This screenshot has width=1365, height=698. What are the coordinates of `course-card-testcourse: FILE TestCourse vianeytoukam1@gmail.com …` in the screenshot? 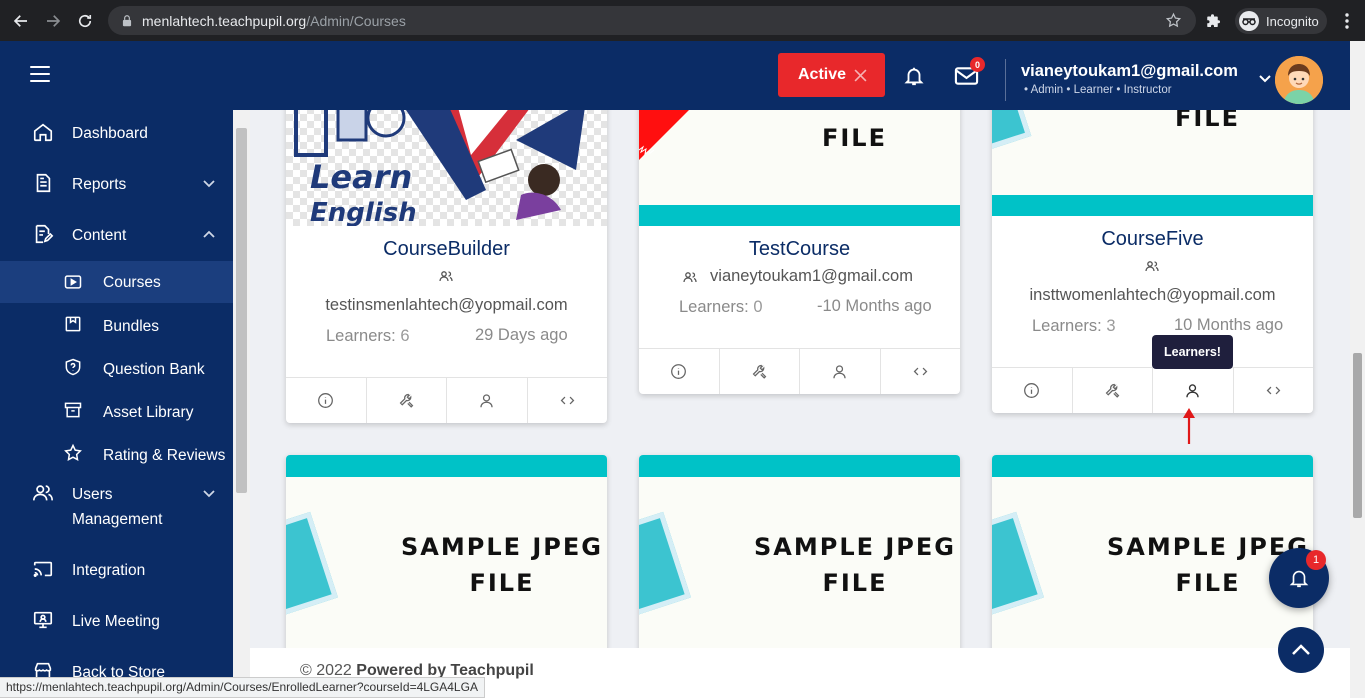 It's located at (799, 252).